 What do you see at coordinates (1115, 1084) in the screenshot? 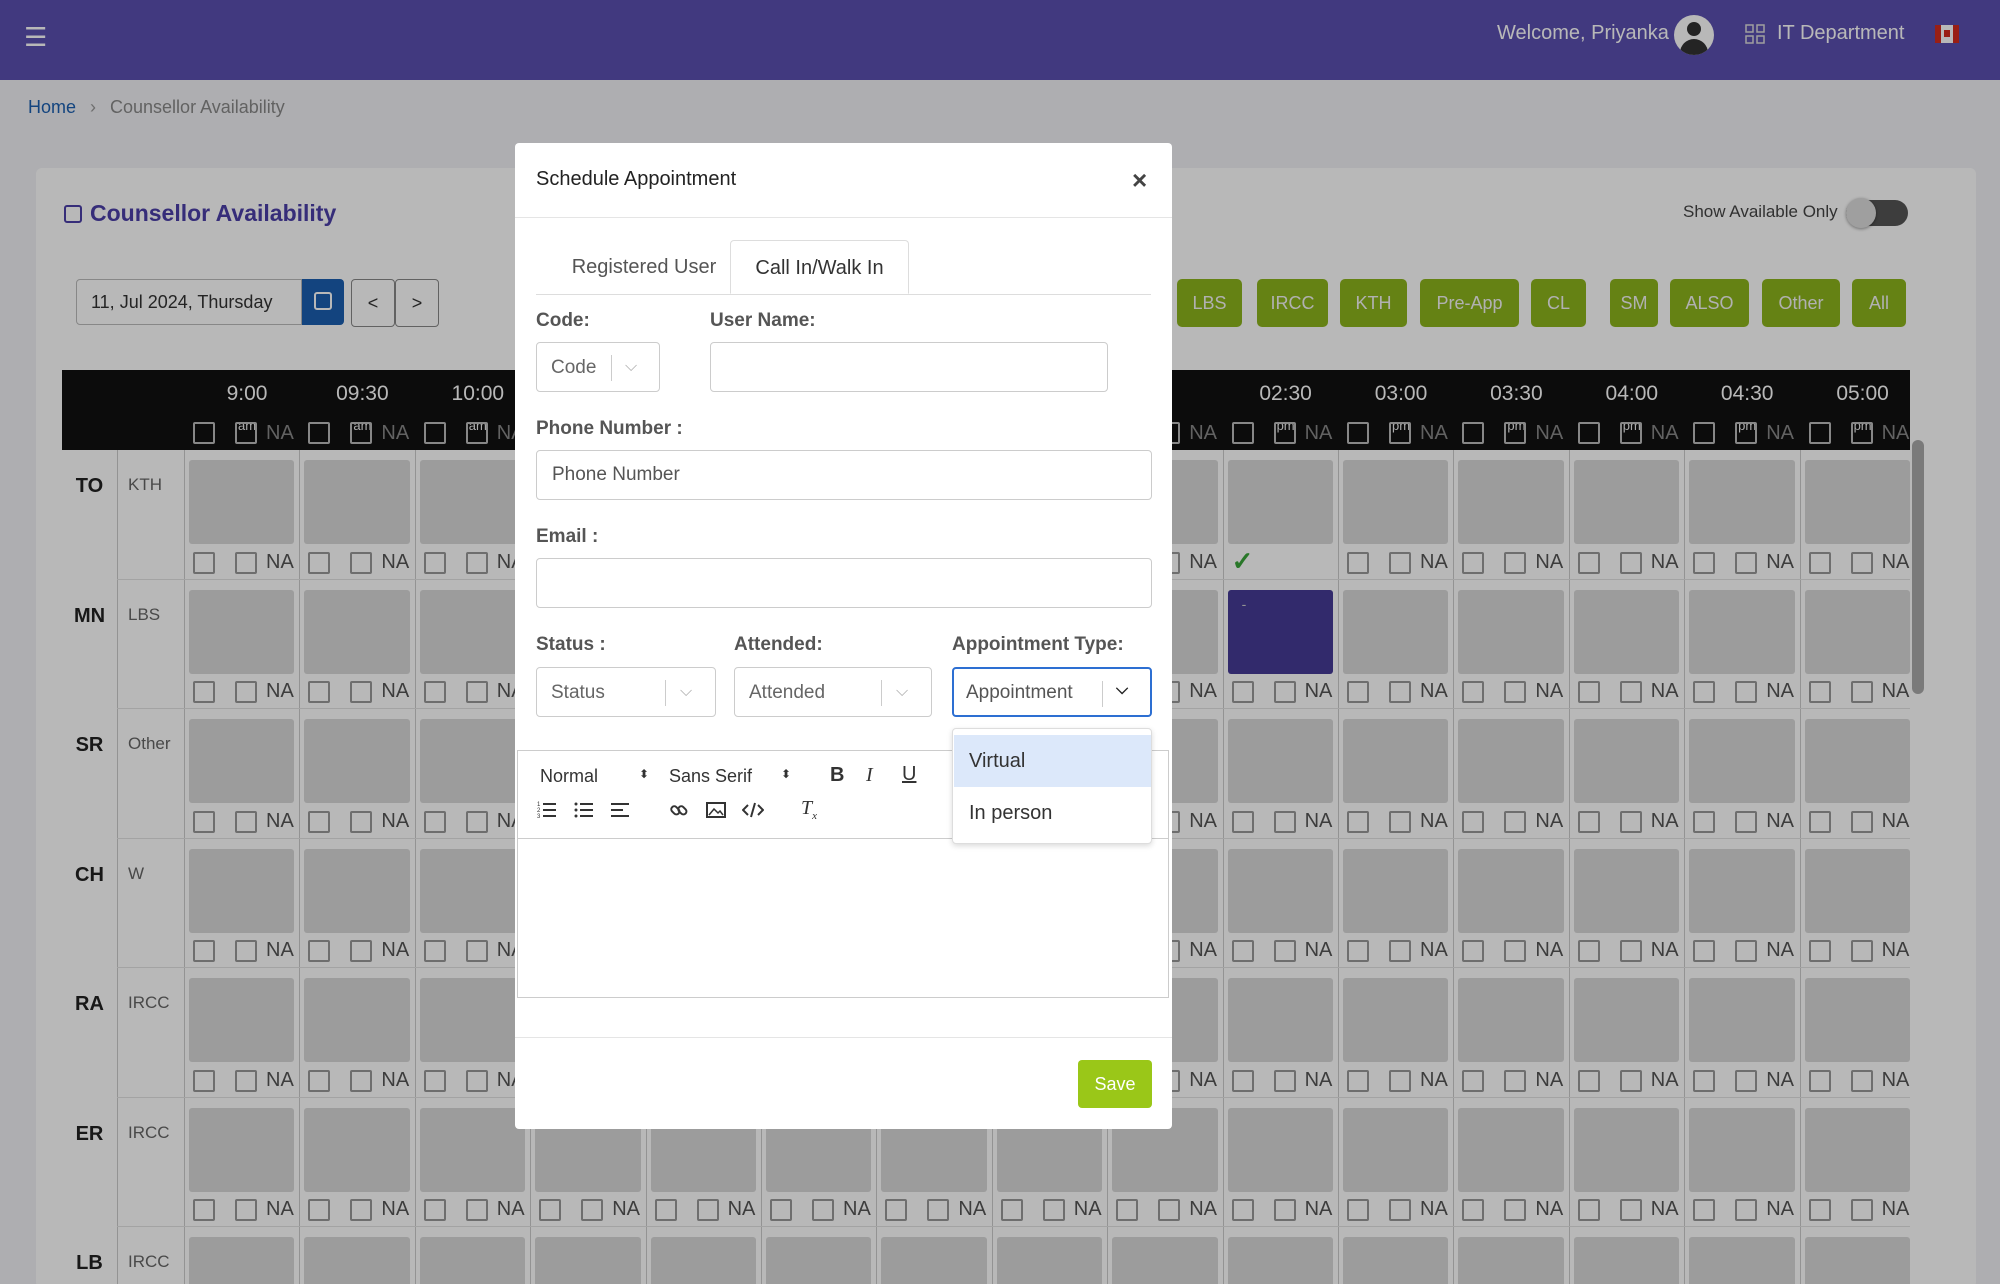
I see `save-button: Save` at bounding box center [1115, 1084].